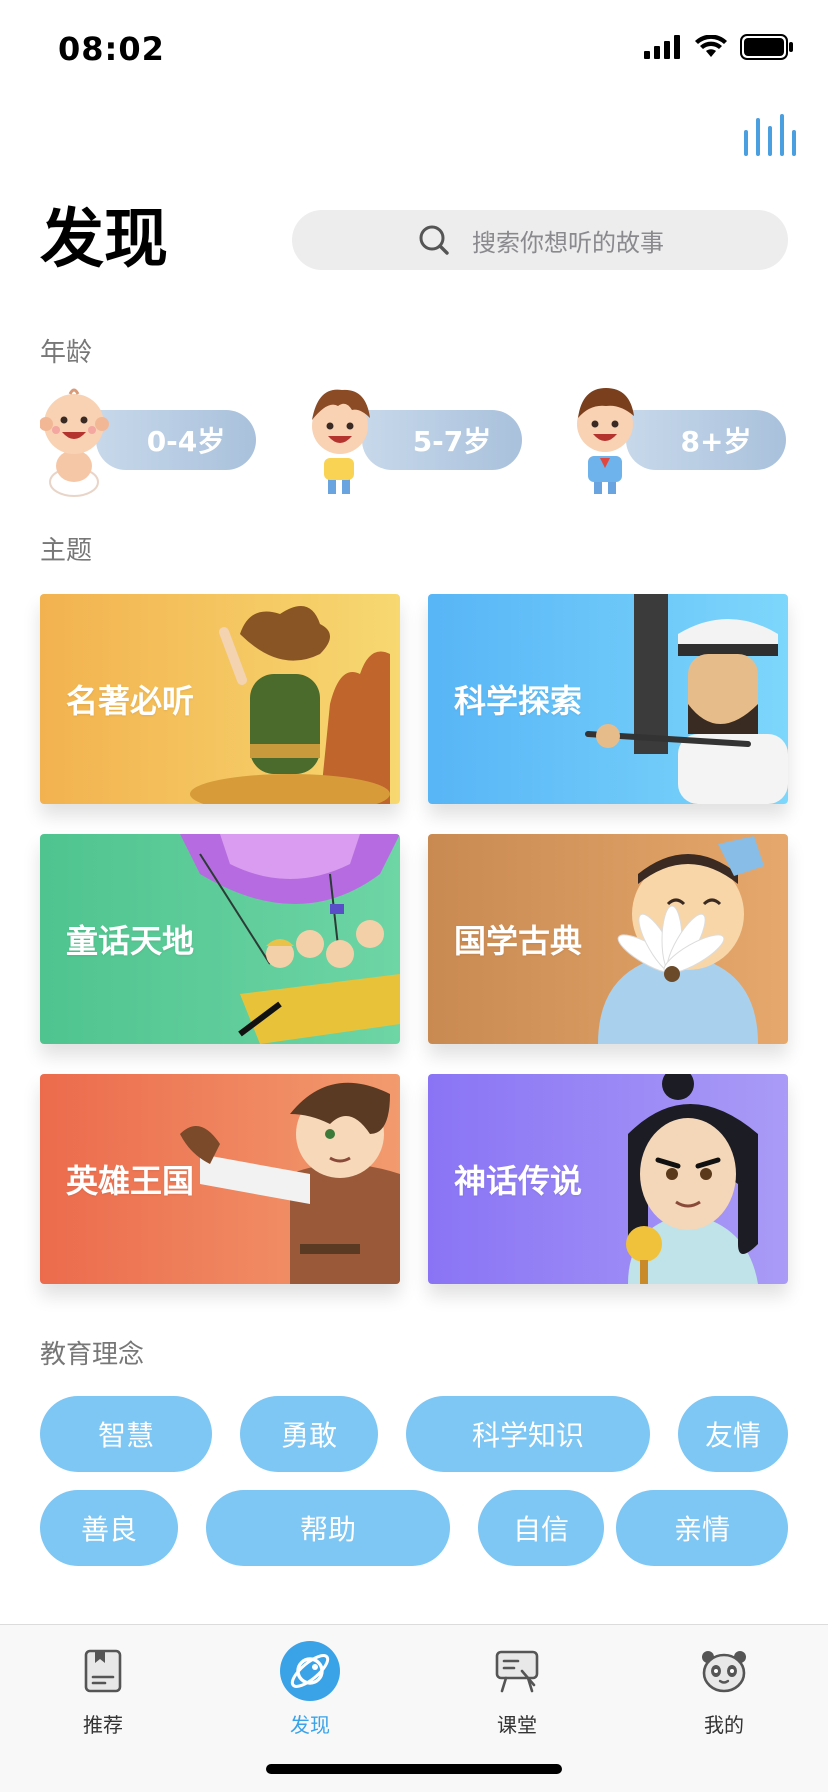  I want to click on topic-card-fairy-tales: 童话天地, so click(220, 939).